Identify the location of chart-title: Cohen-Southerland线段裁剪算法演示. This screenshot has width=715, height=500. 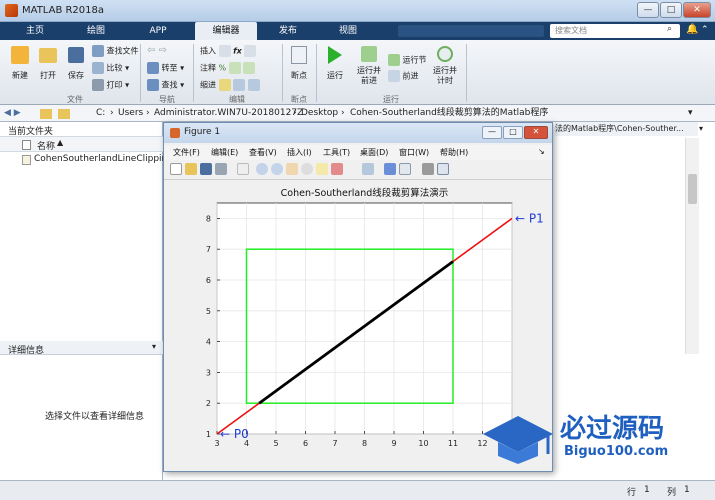
(365, 193).